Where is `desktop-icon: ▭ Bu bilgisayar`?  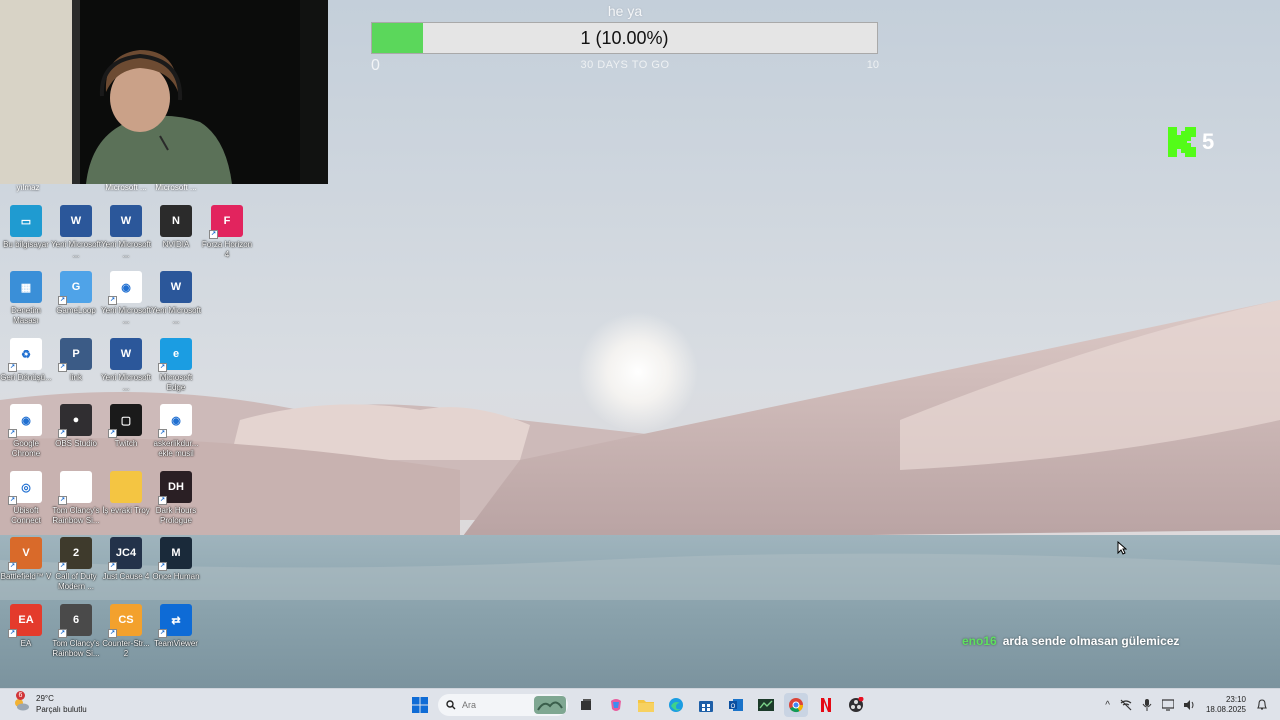 desktop-icon: ▭ Bu bilgisayar is located at coordinates (26, 227).